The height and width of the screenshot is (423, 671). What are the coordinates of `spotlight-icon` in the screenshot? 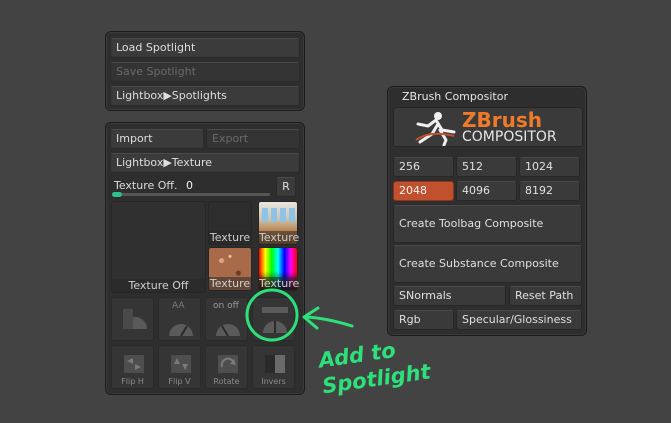 It's located at (275, 320).